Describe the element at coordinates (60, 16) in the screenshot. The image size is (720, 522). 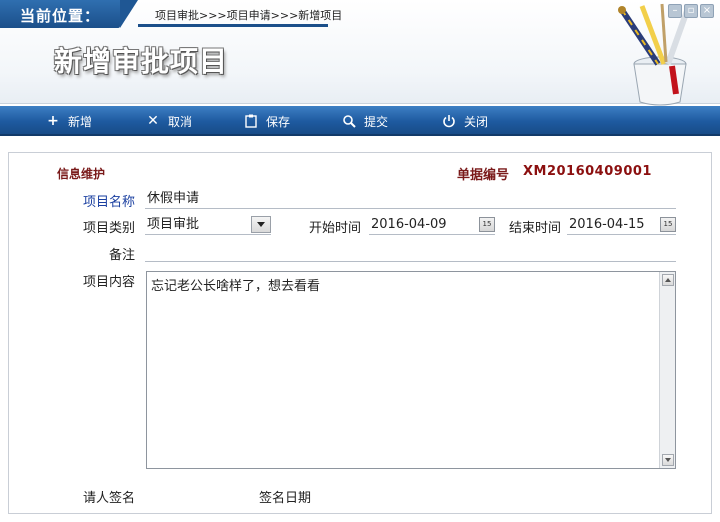
I see `location-label: 当前位置：` at that location.